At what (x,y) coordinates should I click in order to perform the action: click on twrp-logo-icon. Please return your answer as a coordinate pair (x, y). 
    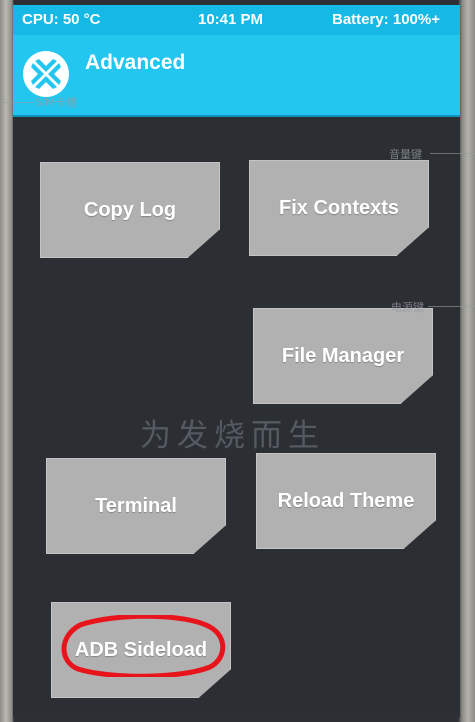
    Looking at the image, I should click on (46, 74).